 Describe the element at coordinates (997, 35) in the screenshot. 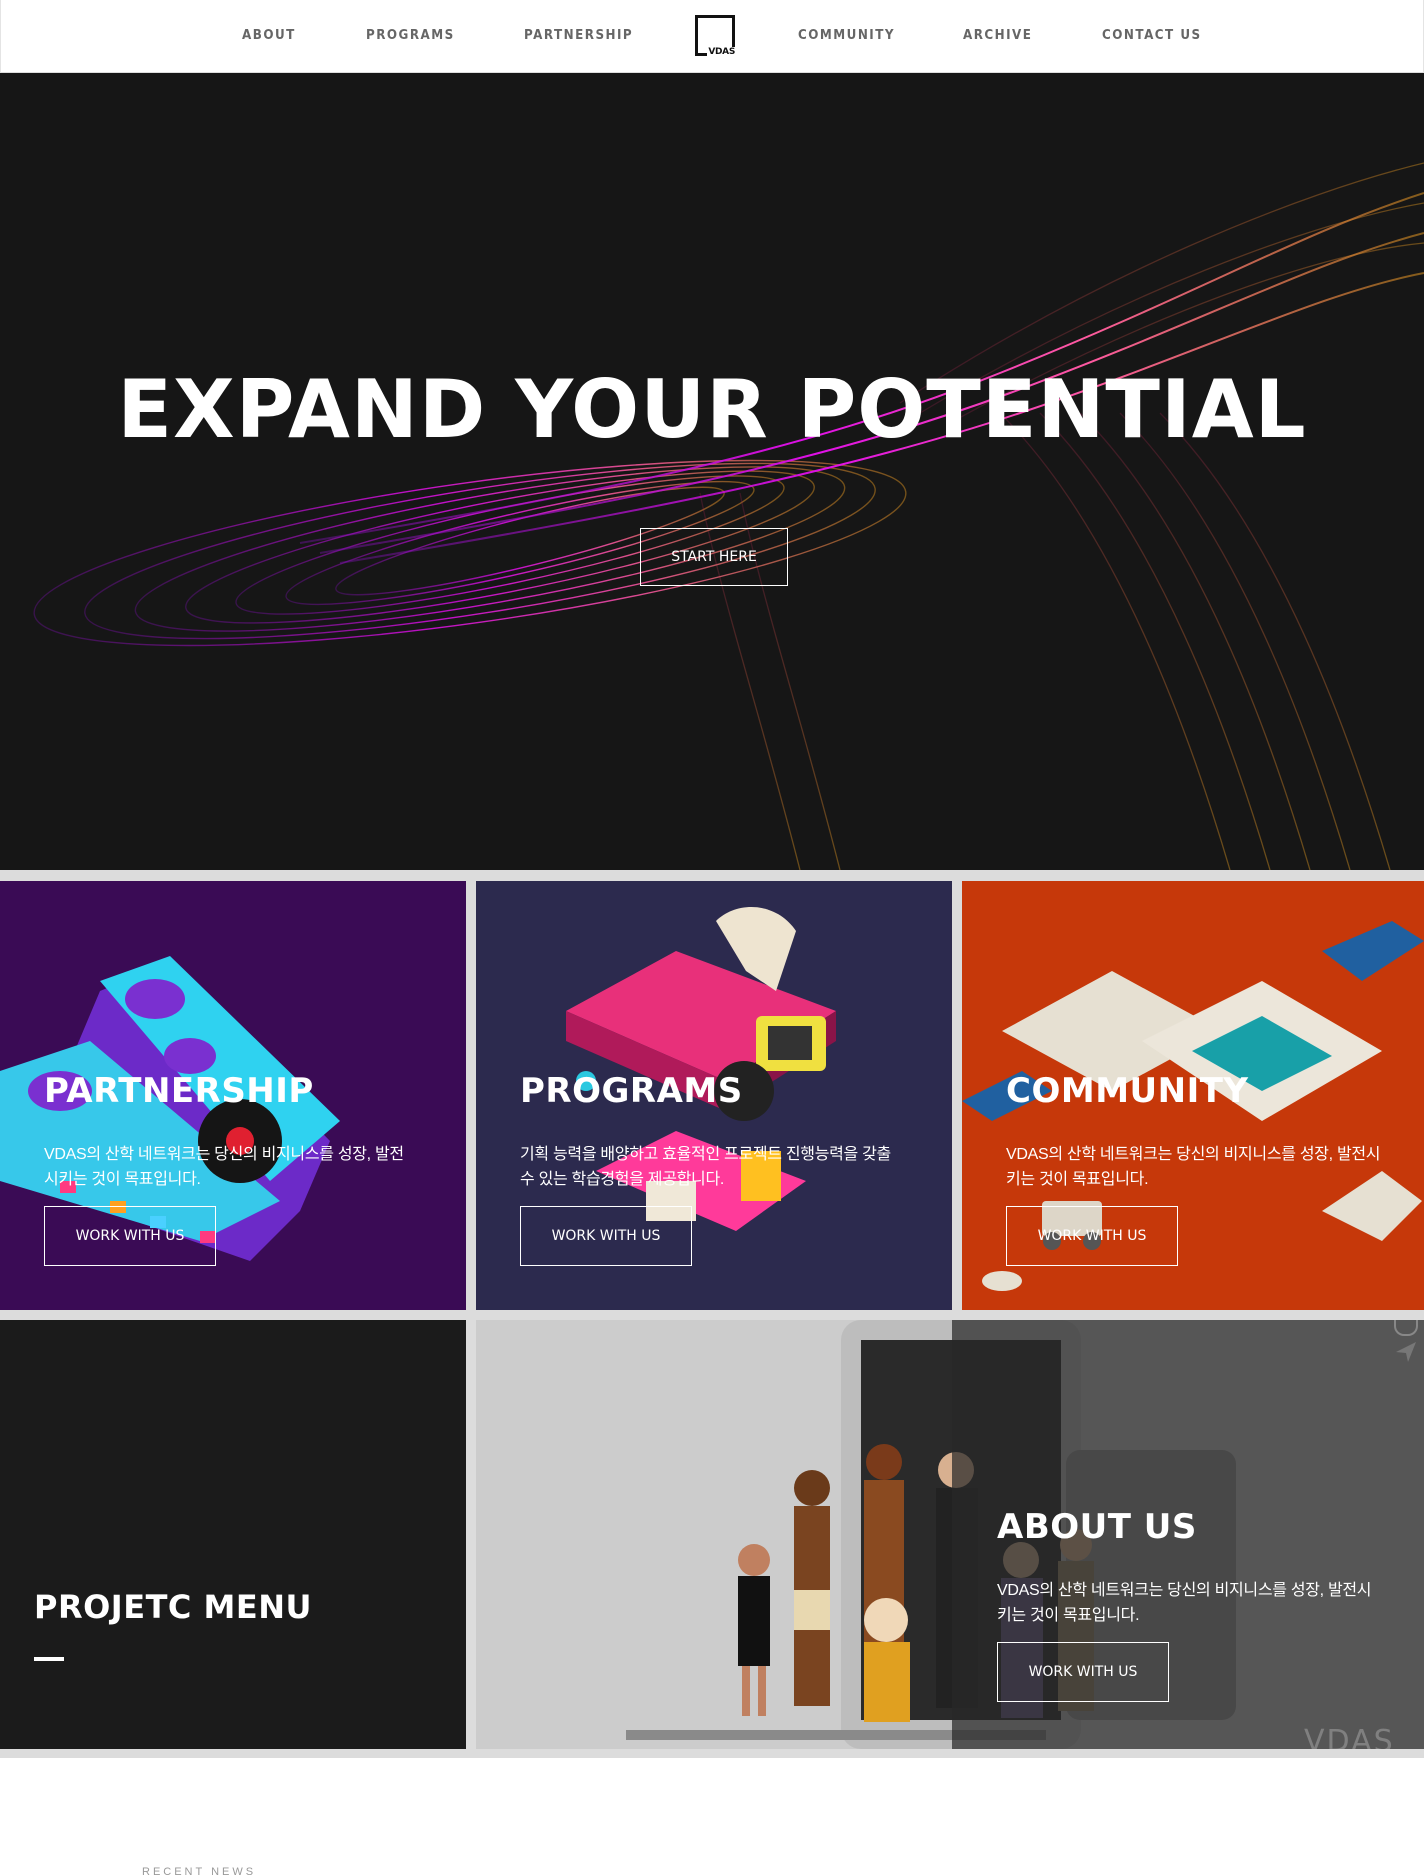

I see `nav-archive: ARCHIVE` at that location.